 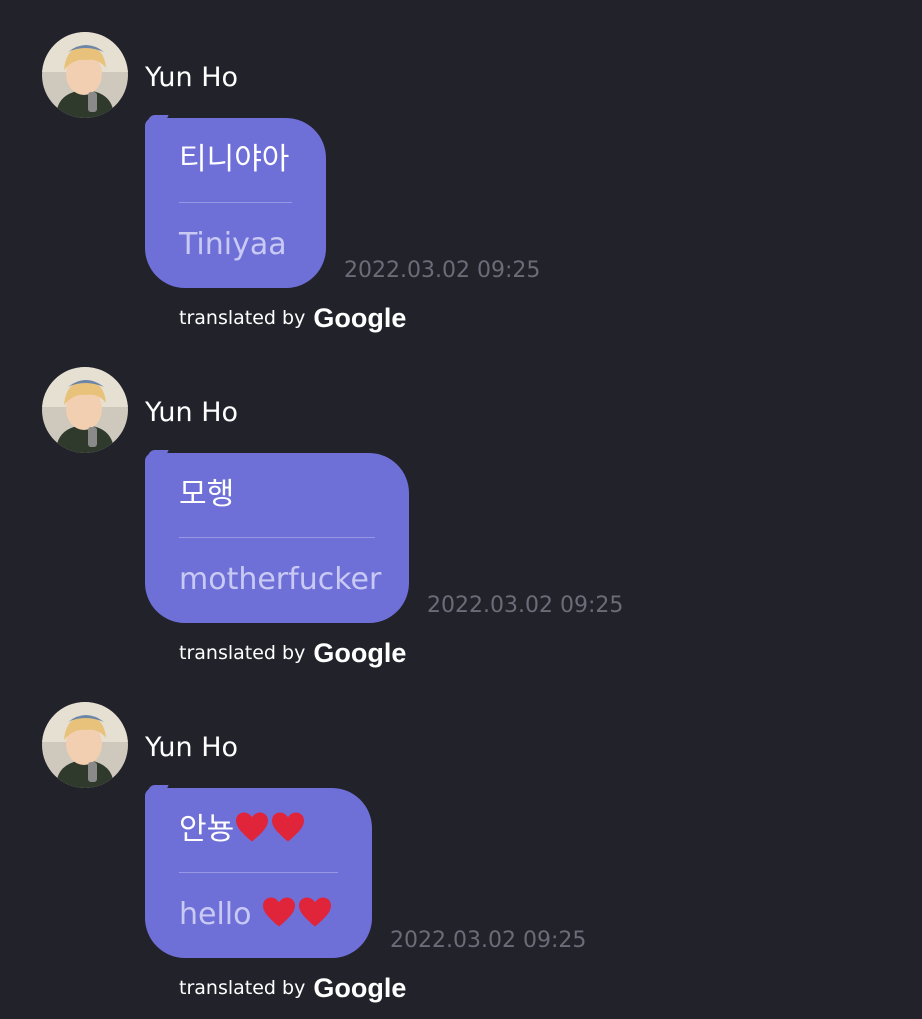 I want to click on message-bubble: 티니야아 Tiniyaa, so click(x=235, y=203).